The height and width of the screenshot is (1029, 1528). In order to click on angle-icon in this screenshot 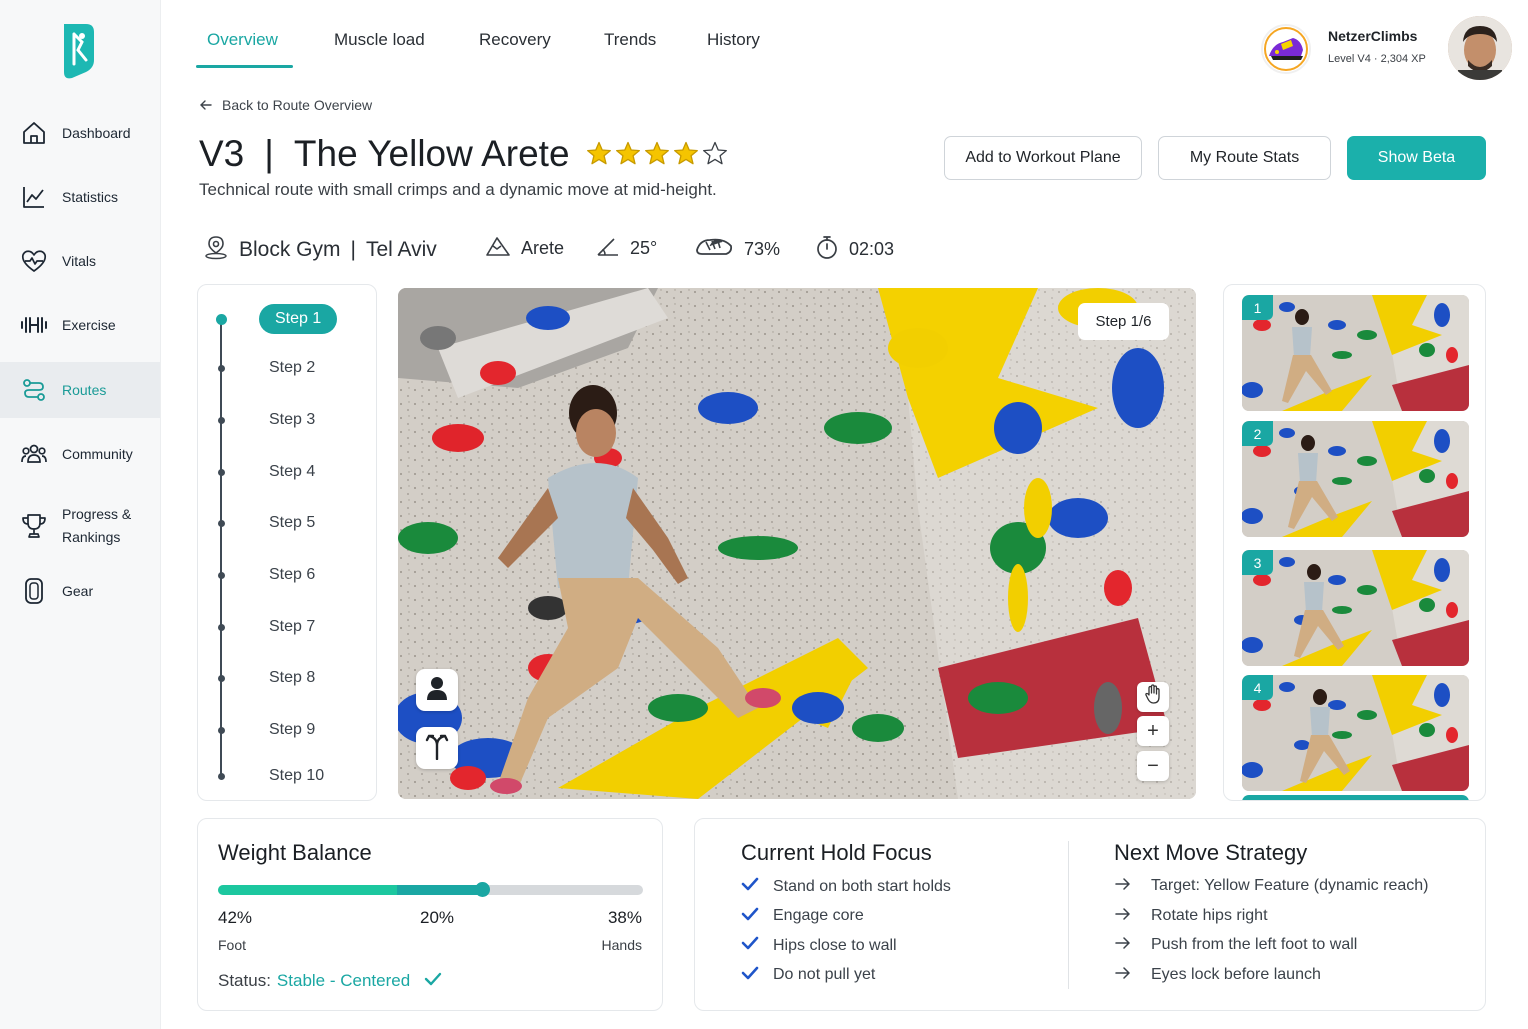, I will do `click(608, 248)`.